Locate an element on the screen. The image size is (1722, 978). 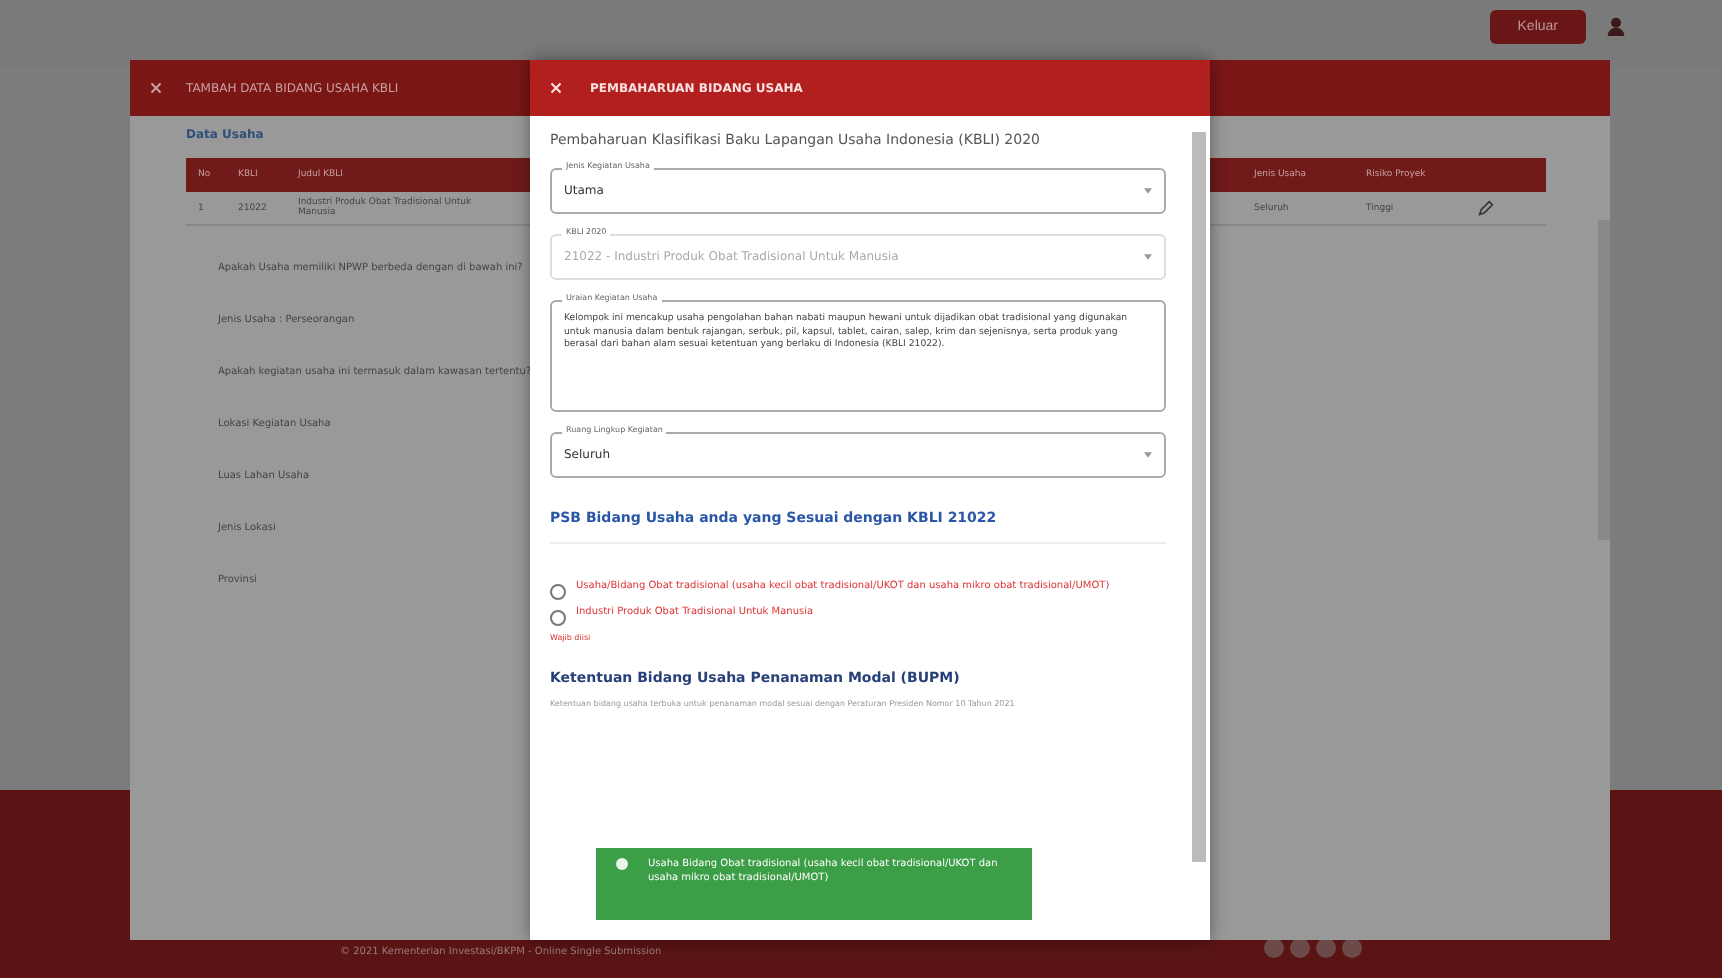
info-icon is located at coordinates (622, 864).